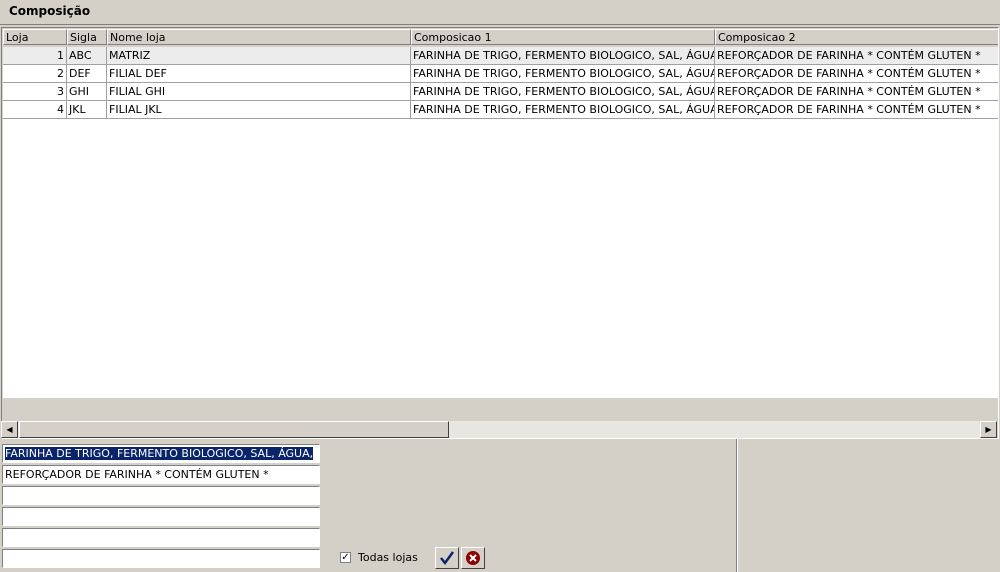 The height and width of the screenshot is (572, 1000). I want to click on cell-nome-loja: FILIAL DEF, so click(259, 74).